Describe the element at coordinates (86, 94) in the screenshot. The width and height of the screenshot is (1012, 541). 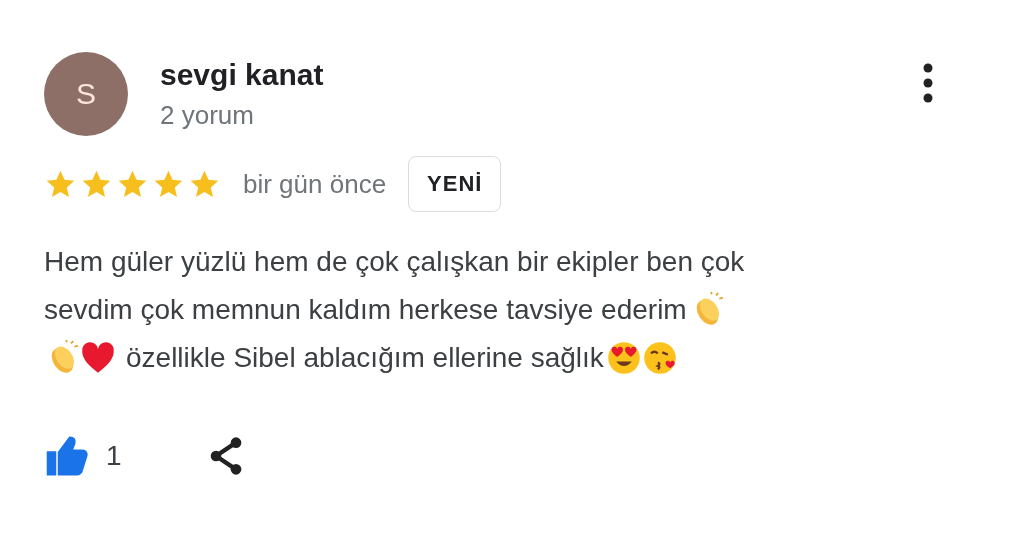
I see `avatar: S` at that location.